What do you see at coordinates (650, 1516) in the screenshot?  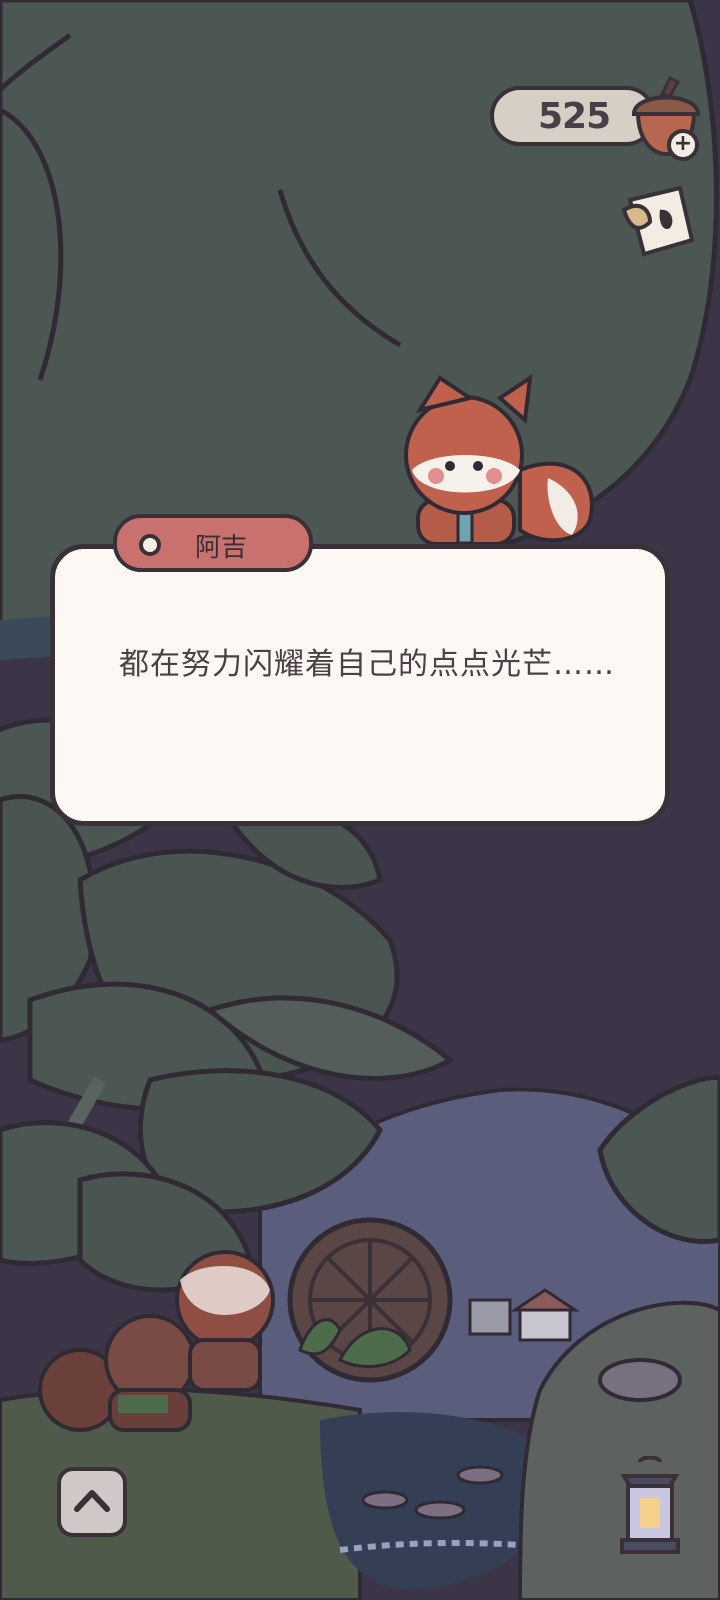 I see `lantern-icon` at bounding box center [650, 1516].